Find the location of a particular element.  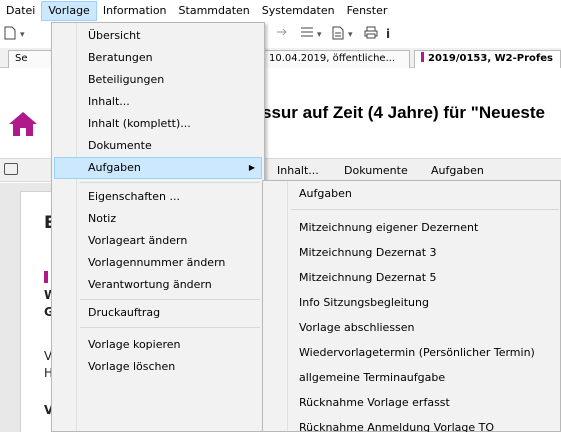

list-dropdown-icon: ▾ is located at coordinates (319, 35).